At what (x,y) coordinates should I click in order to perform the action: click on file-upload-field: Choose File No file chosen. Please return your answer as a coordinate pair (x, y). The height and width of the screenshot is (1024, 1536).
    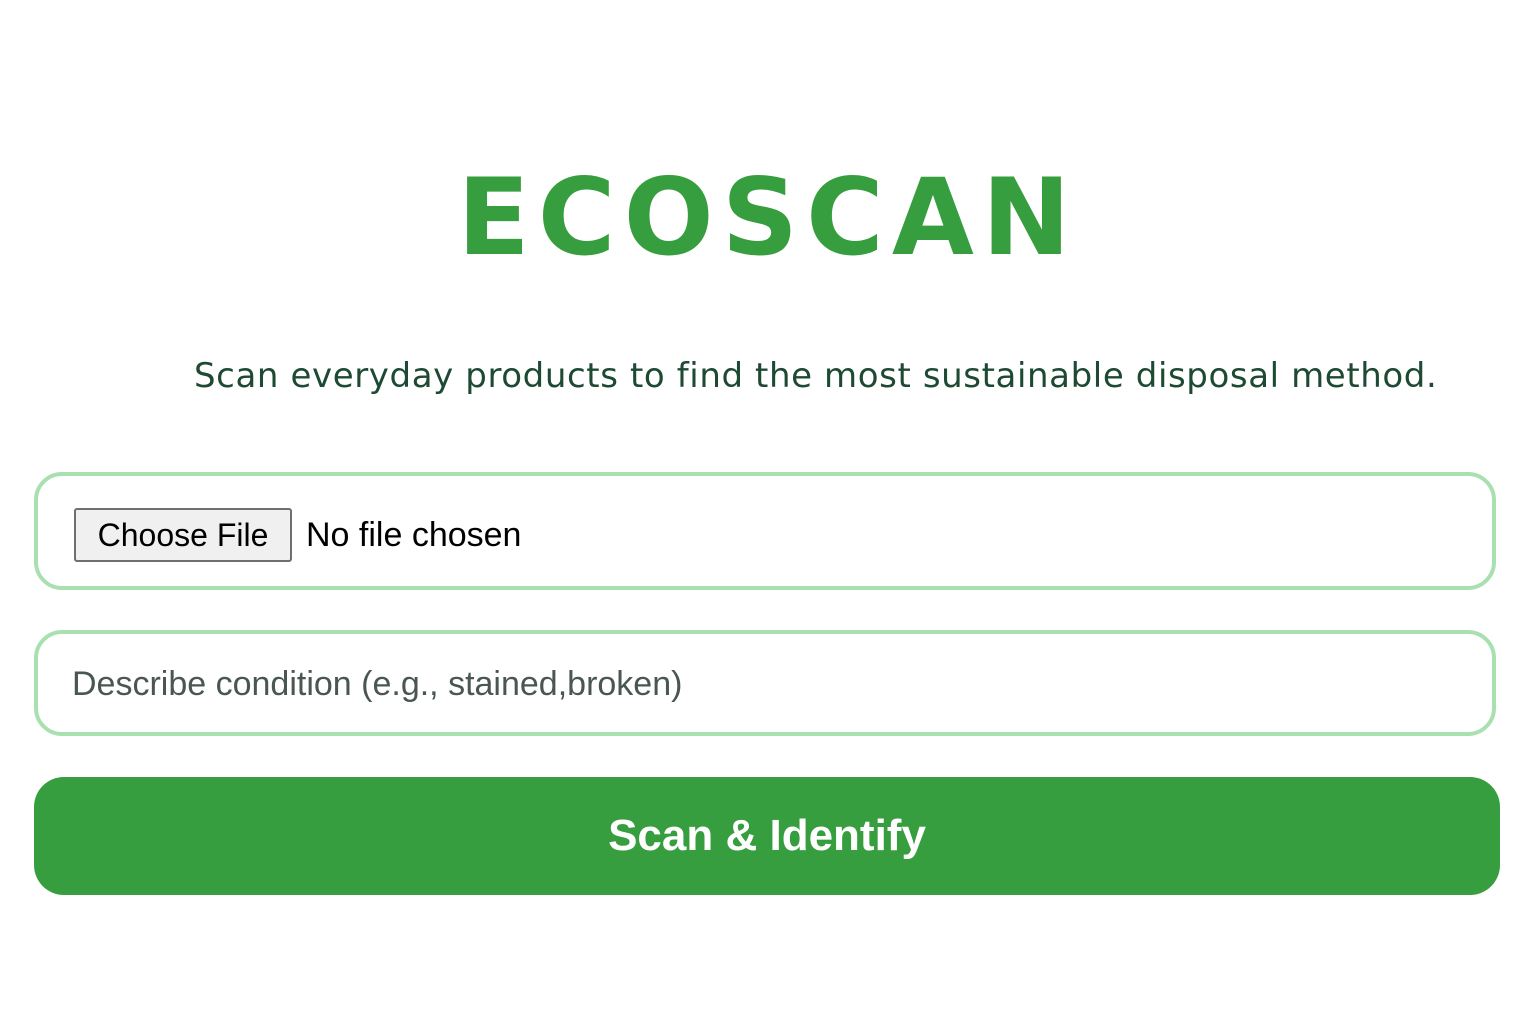
    Looking at the image, I should click on (765, 531).